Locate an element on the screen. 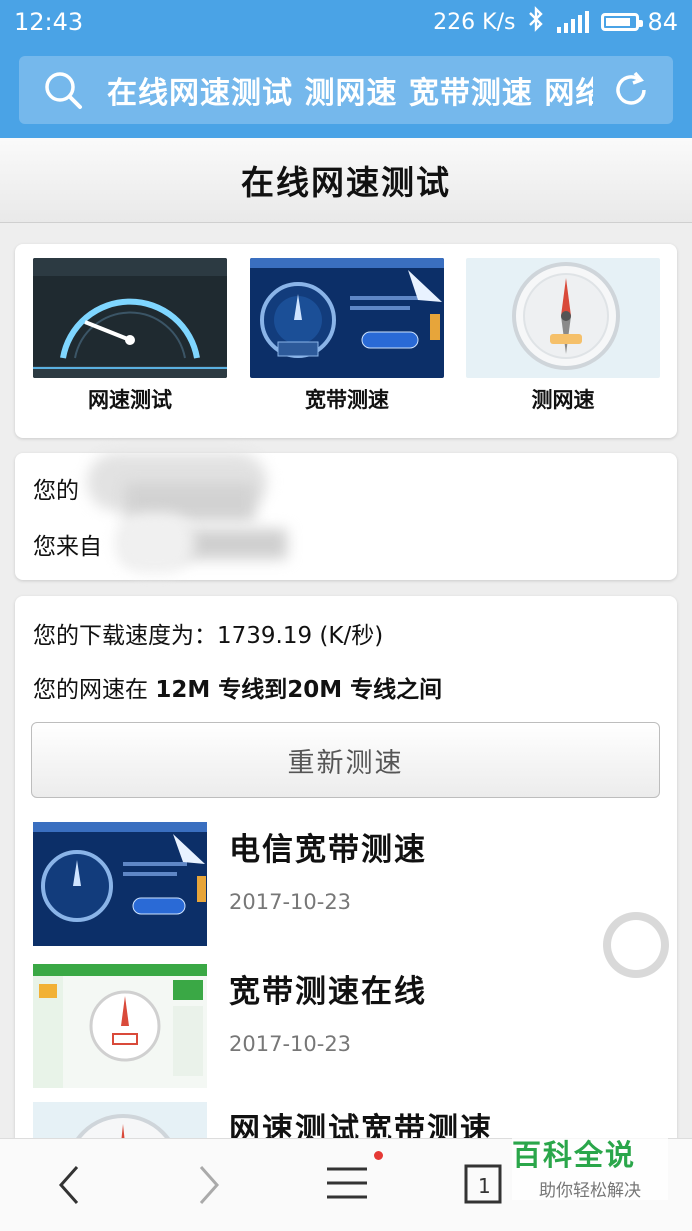 This screenshot has height=1231, width=692. battery-icon is located at coordinates (622, 22).